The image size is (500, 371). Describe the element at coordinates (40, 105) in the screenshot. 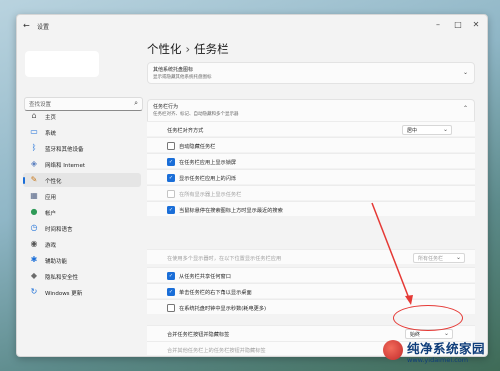

I see `search-placeholder: 查找设置` at that location.